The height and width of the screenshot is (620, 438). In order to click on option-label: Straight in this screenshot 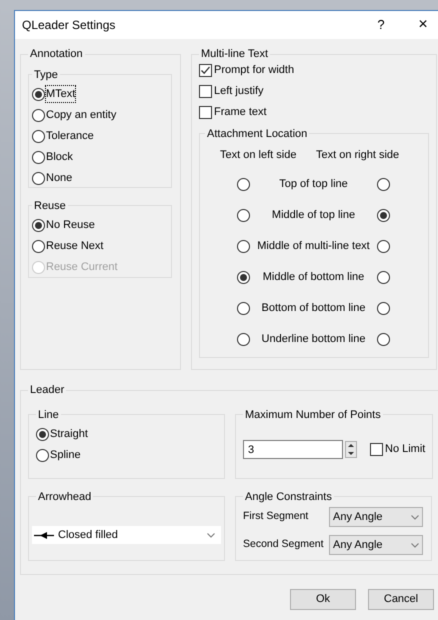, I will do `click(69, 434)`.